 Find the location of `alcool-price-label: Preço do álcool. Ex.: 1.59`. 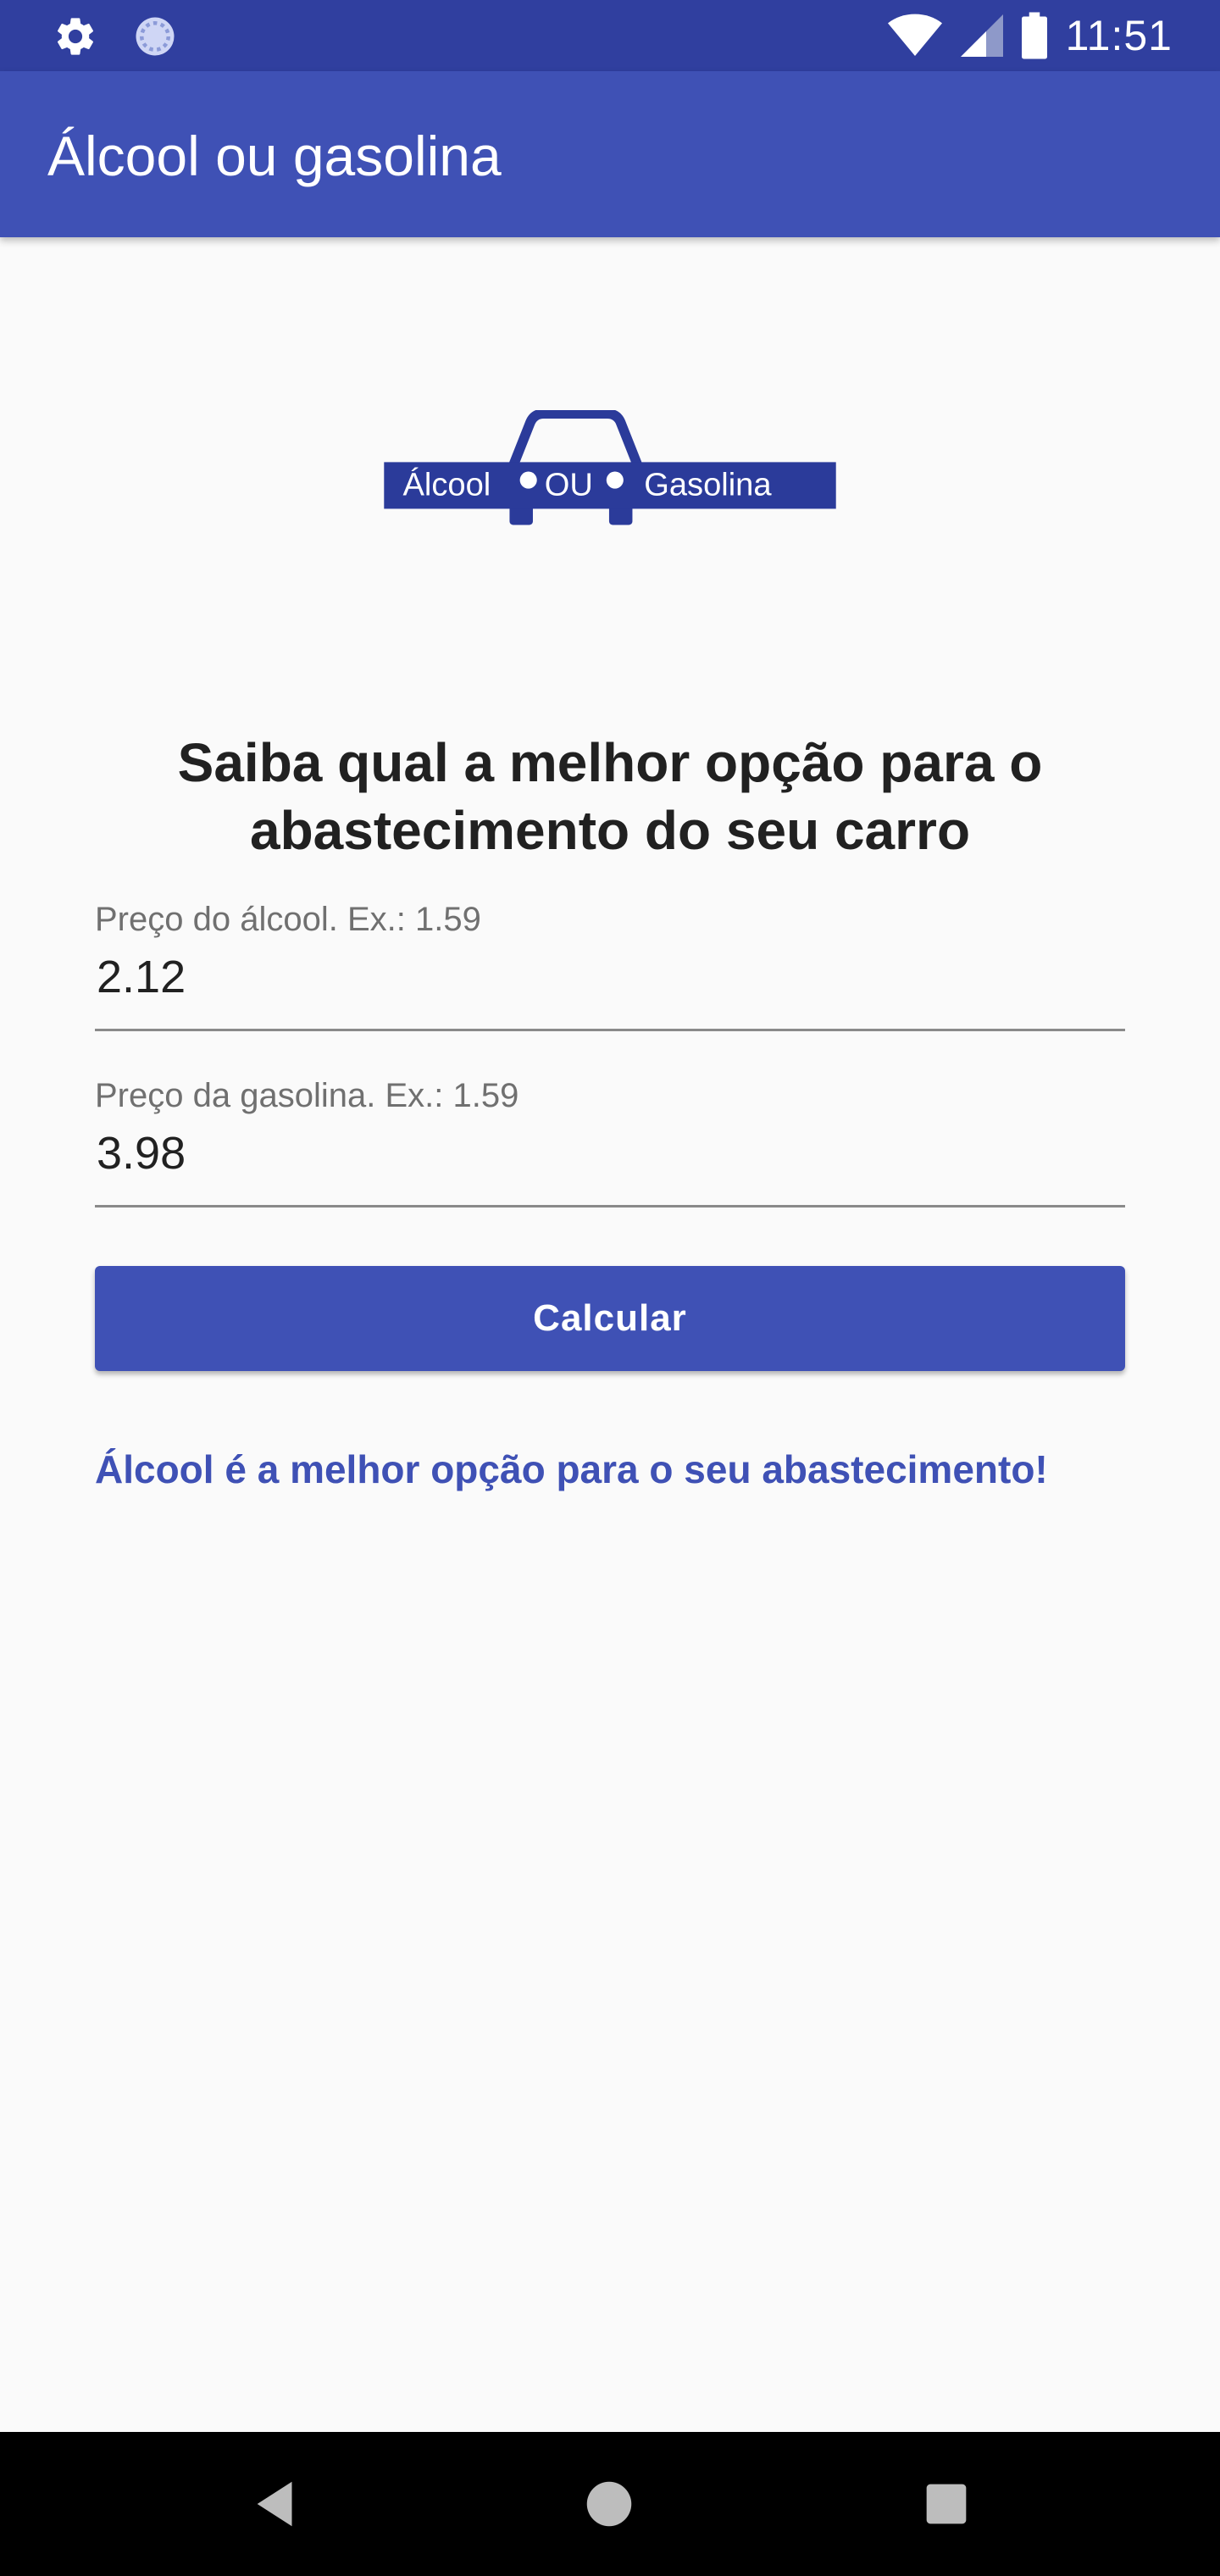

alcool-price-label: Preço do álcool. Ex.: 1.59 is located at coordinates (288, 919).